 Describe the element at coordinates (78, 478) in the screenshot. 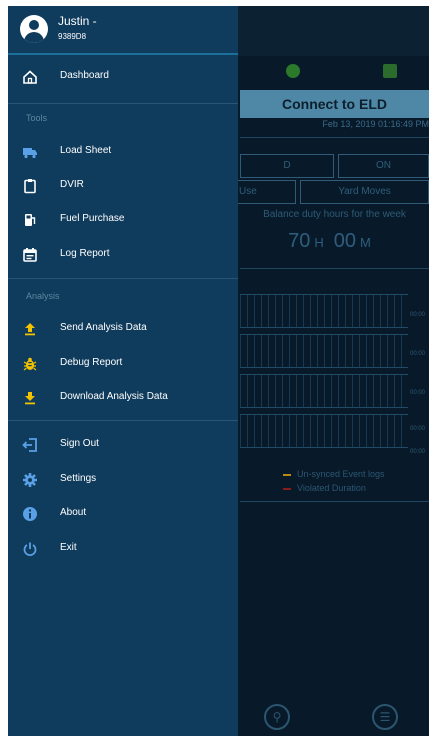

I see `menu-item-label: Settings` at that location.